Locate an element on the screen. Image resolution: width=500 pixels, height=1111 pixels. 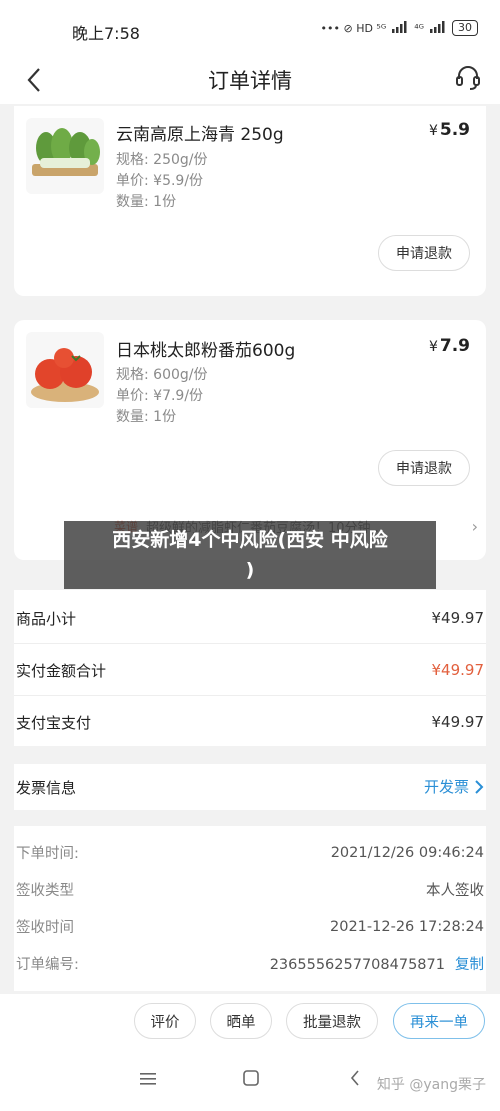
page-title: 订单详情 is located at coordinates (250, 81).